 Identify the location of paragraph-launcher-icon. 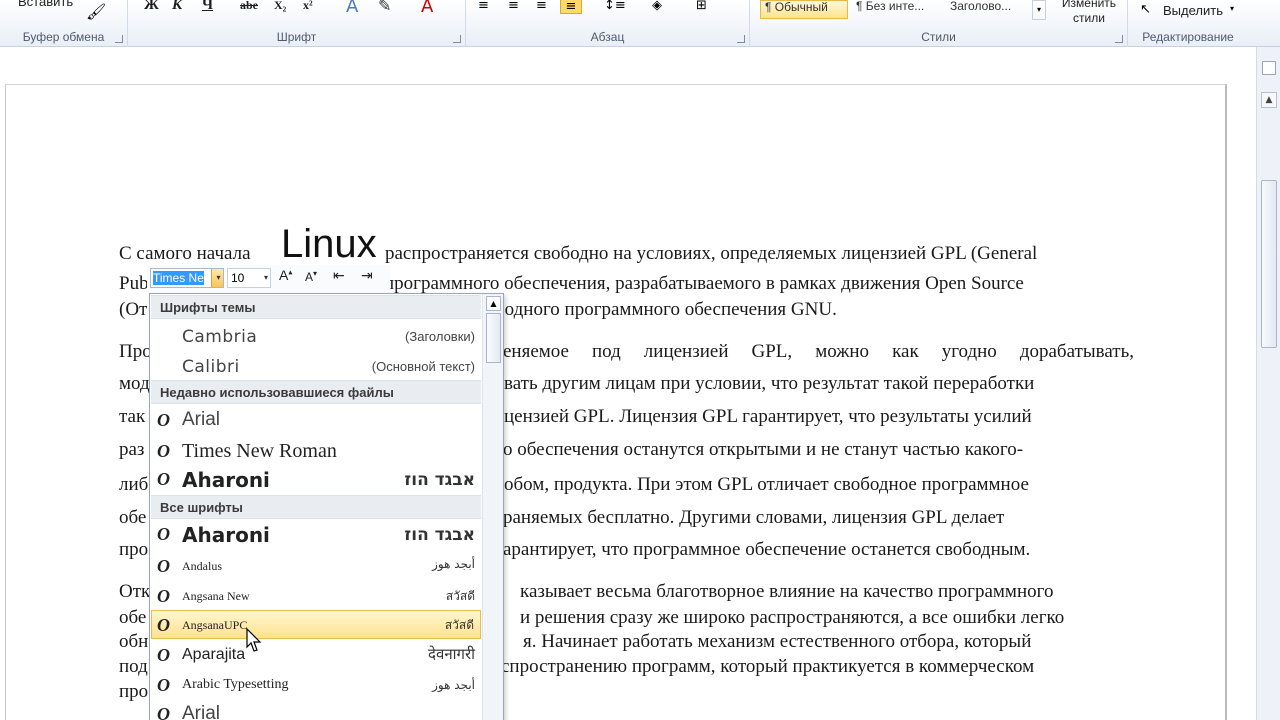
(741, 39).